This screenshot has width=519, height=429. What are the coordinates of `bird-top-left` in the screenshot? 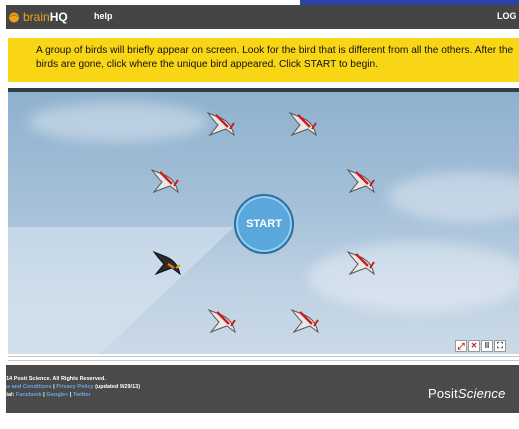 It's located at (220, 124).